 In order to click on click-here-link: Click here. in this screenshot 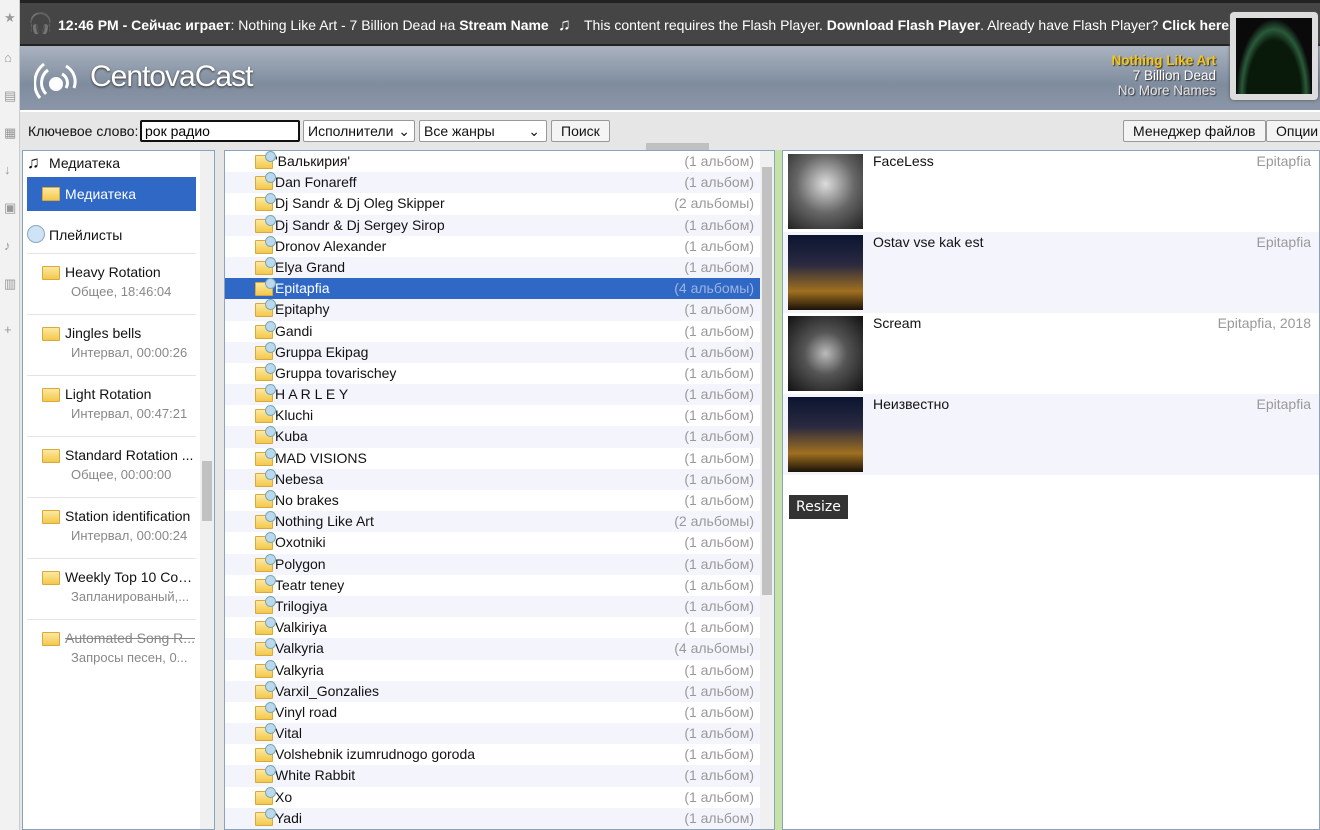, I will do `click(1197, 25)`.